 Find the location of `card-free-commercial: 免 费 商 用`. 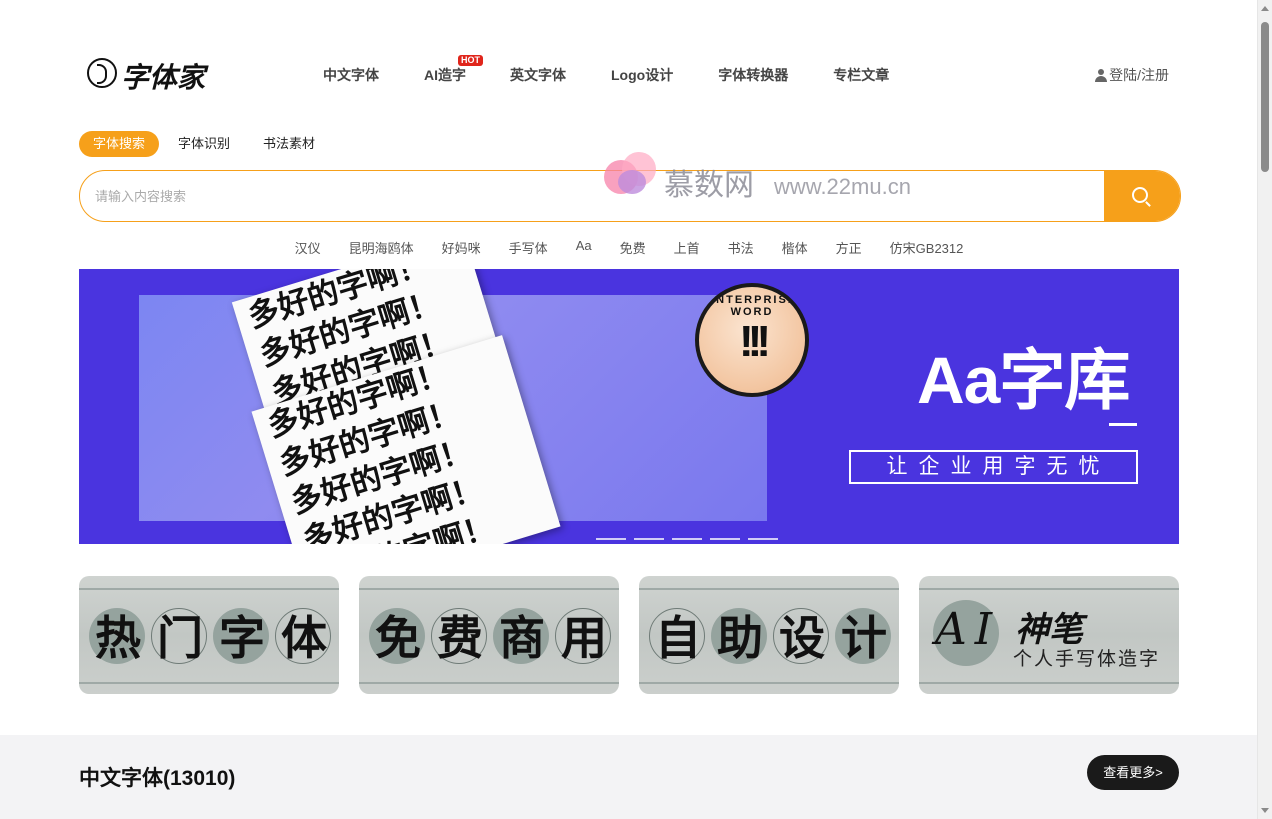

card-free-commercial: 免 费 商 用 is located at coordinates (489, 635).